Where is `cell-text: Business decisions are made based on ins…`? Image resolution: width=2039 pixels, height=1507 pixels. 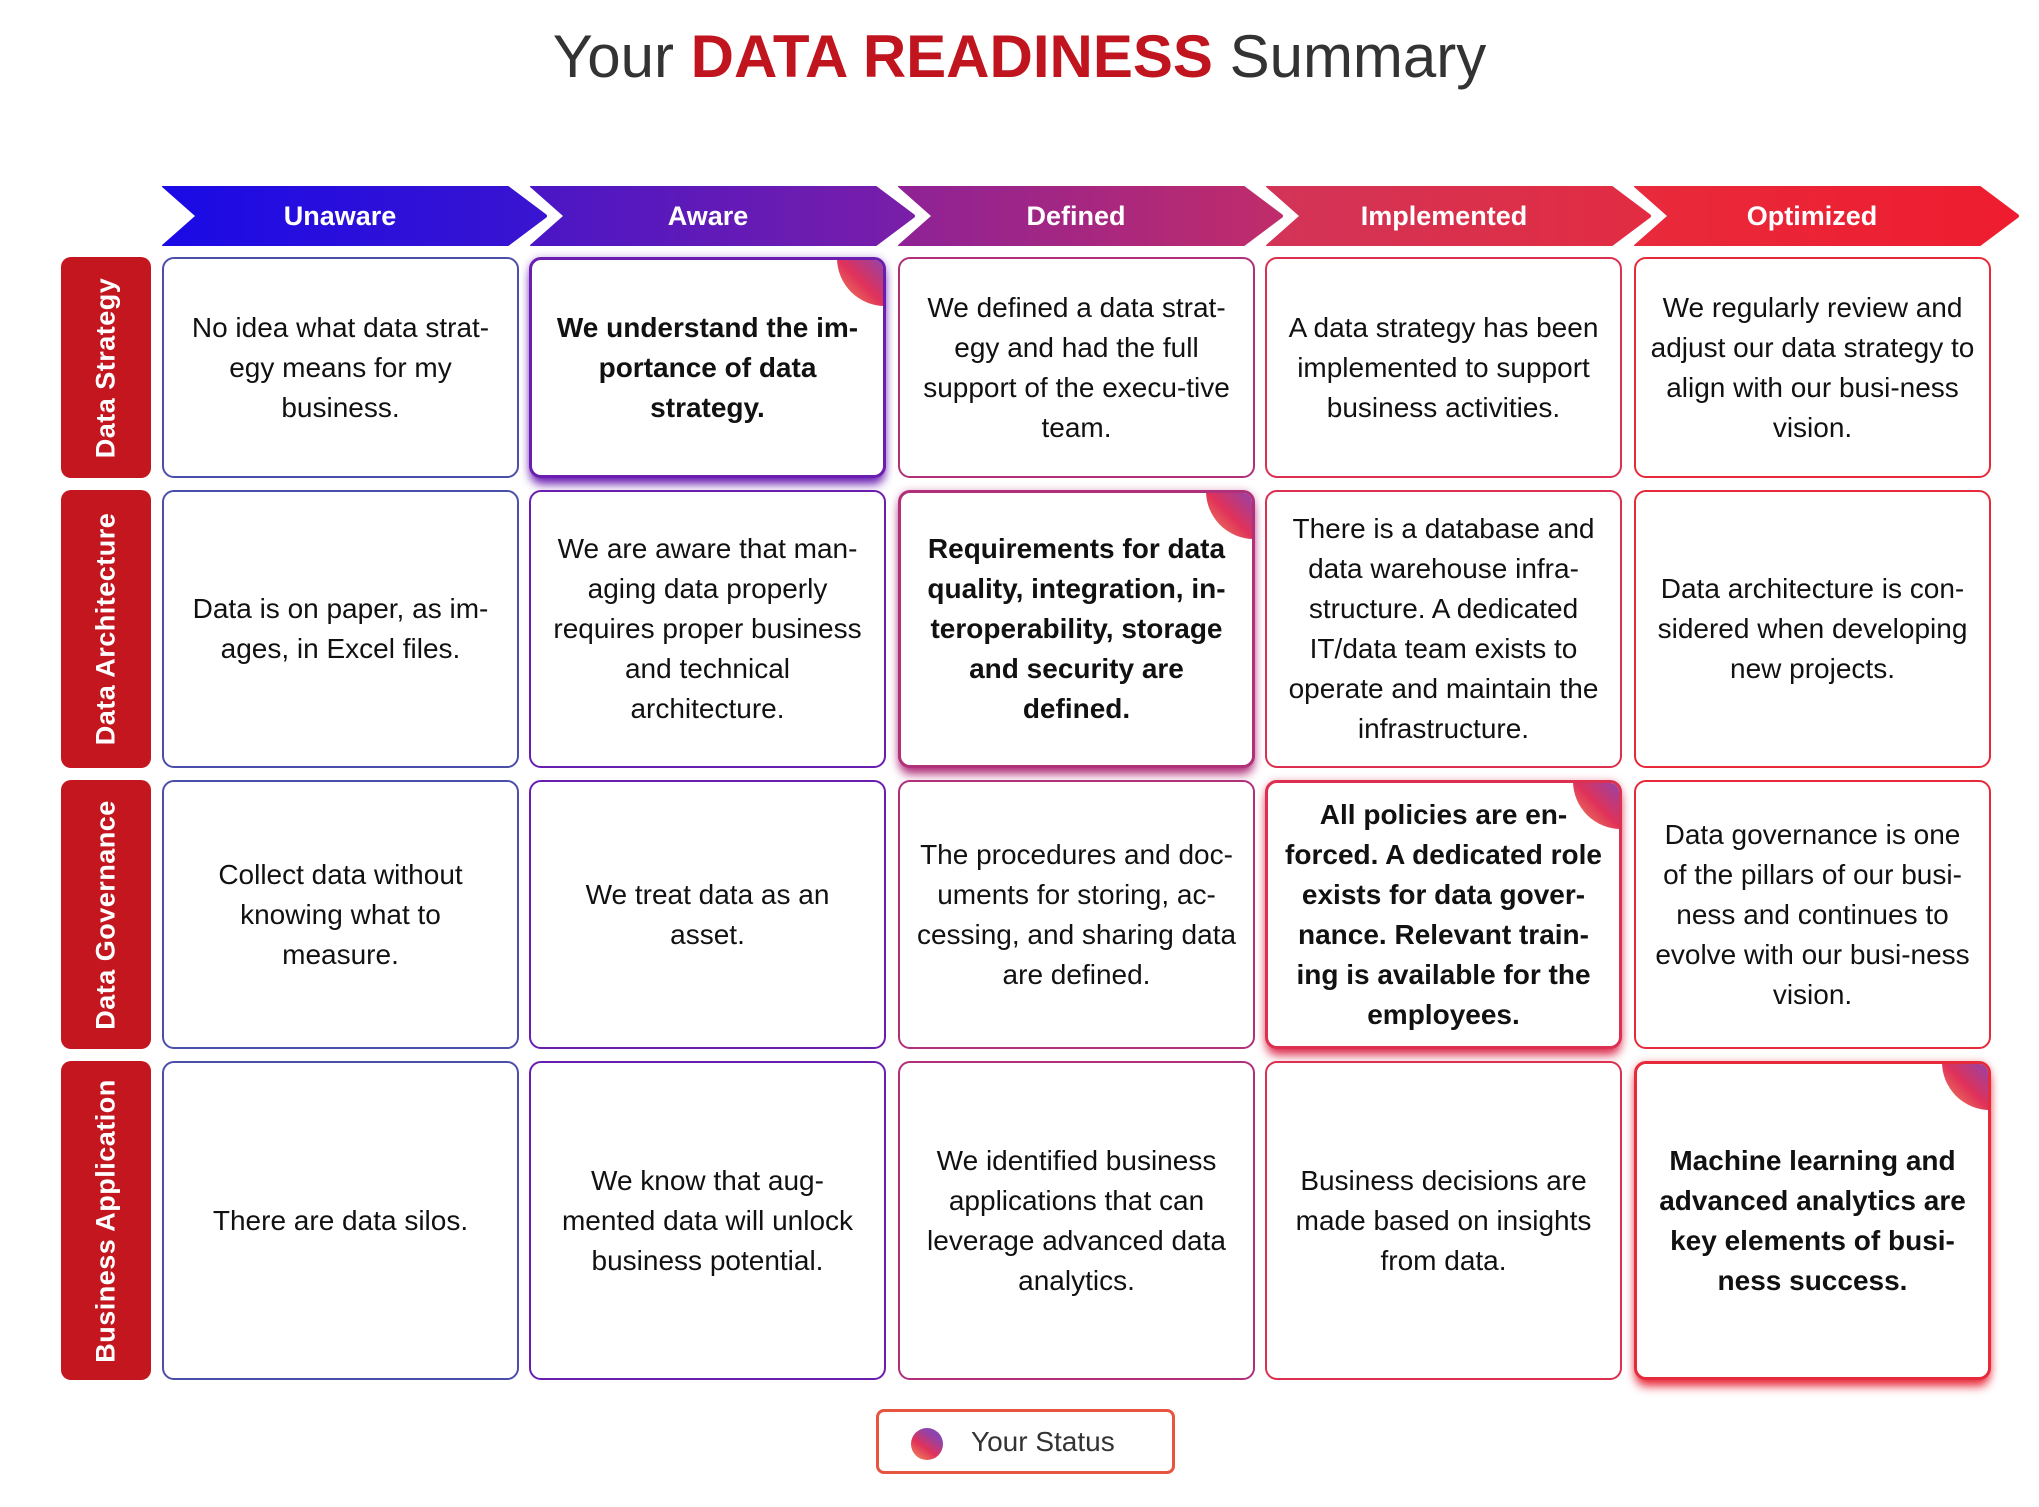 cell-text: Business decisions are made based on ins… is located at coordinates (1443, 1220).